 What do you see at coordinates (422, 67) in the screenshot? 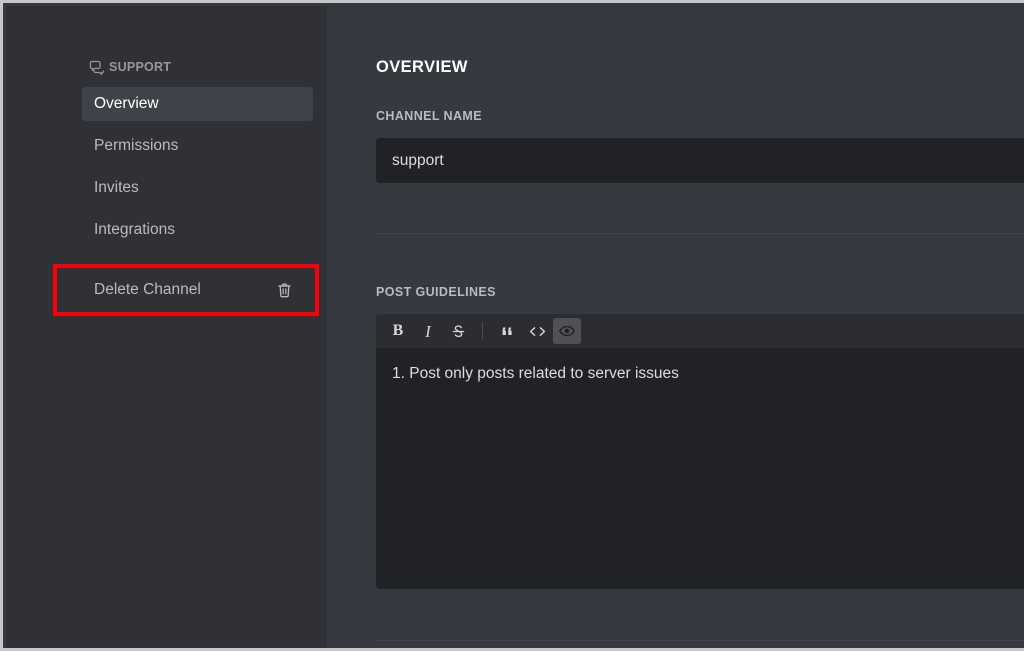
I see `page-title: OVERVIEW` at bounding box center [422, 67].